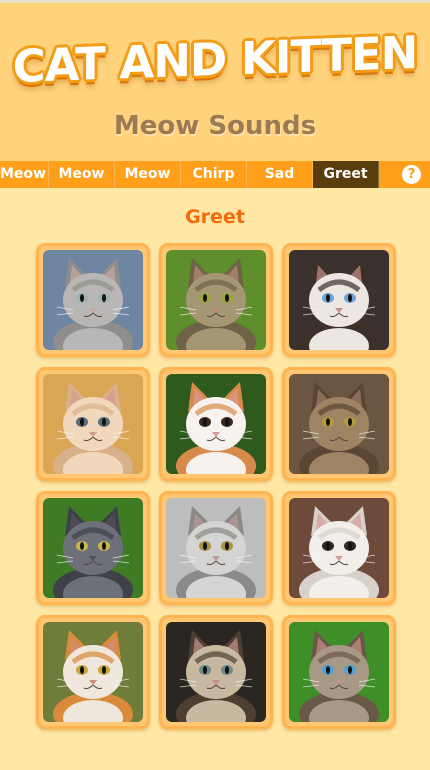 The width and height of the screenshot is (430, 770). I want to click on tab-sad: Sad, so click(280, 174).